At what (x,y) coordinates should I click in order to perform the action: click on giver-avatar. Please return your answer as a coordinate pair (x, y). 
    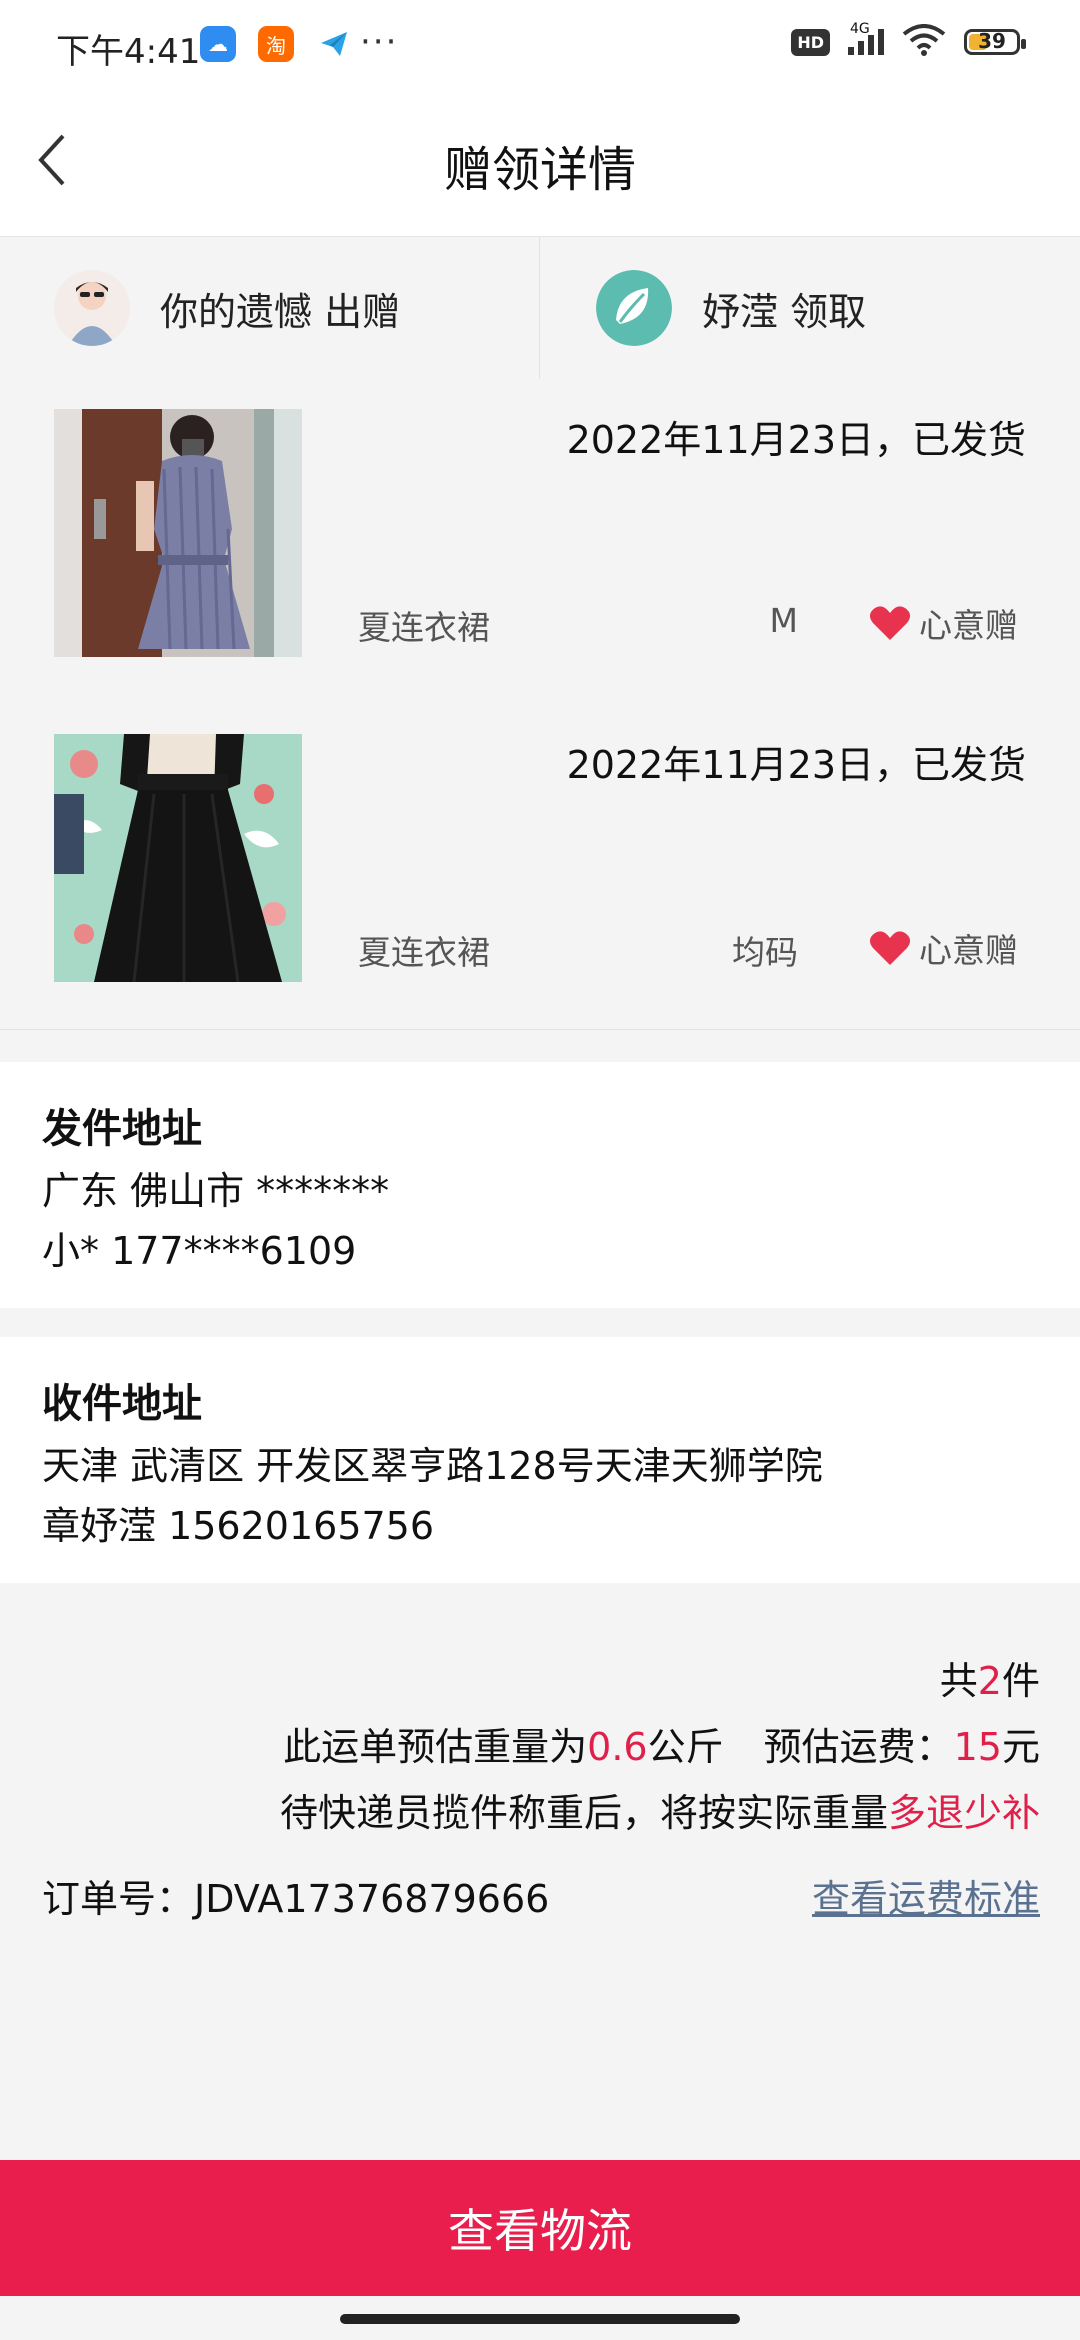
    Looking at the image, I should click on (92, 308).